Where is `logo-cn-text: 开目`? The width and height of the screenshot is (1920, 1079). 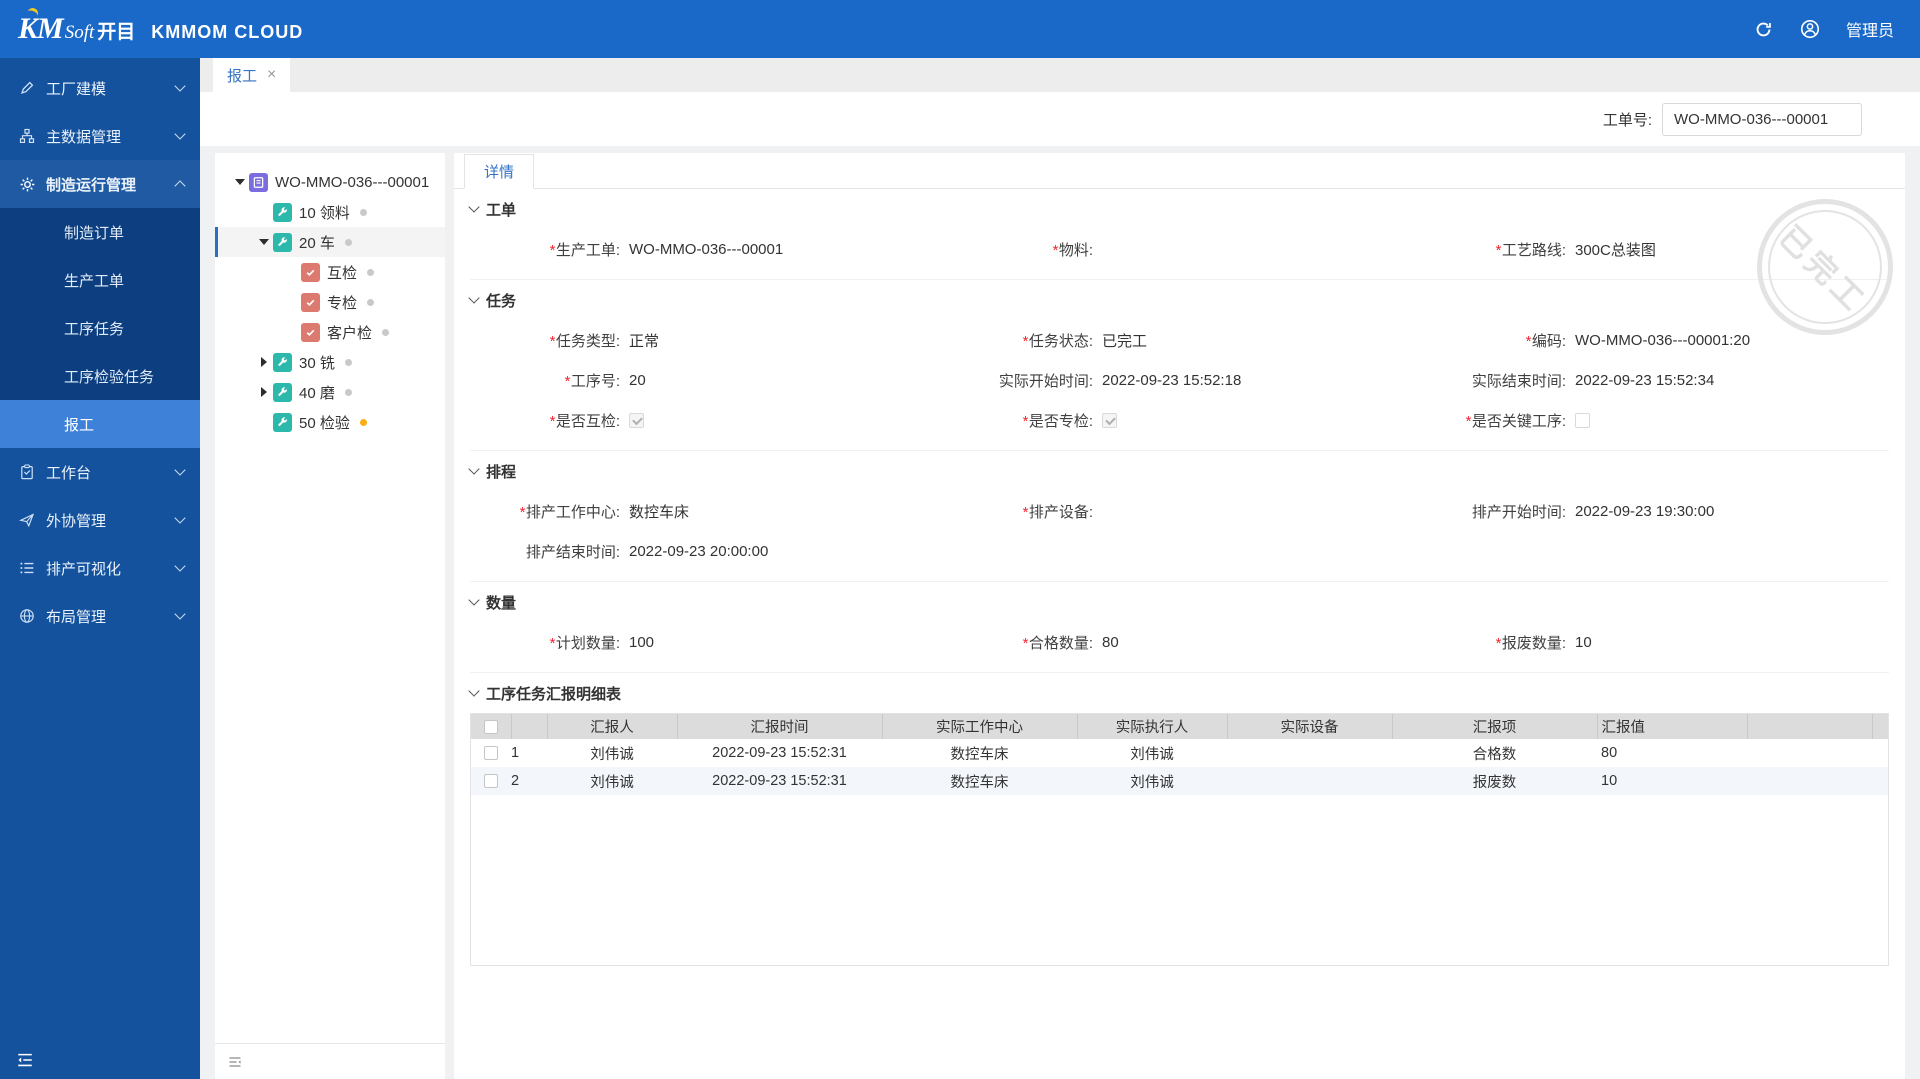 logo-cn-text: 开目 is located at coordinates (116, 32).